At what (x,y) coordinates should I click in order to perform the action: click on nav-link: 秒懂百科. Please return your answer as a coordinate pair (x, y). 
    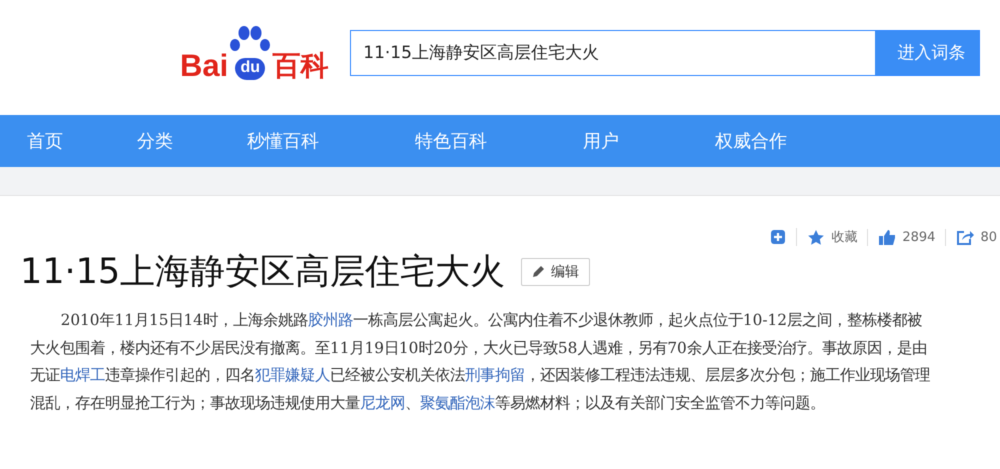
    Looking at the image, I should click on (283, 141).